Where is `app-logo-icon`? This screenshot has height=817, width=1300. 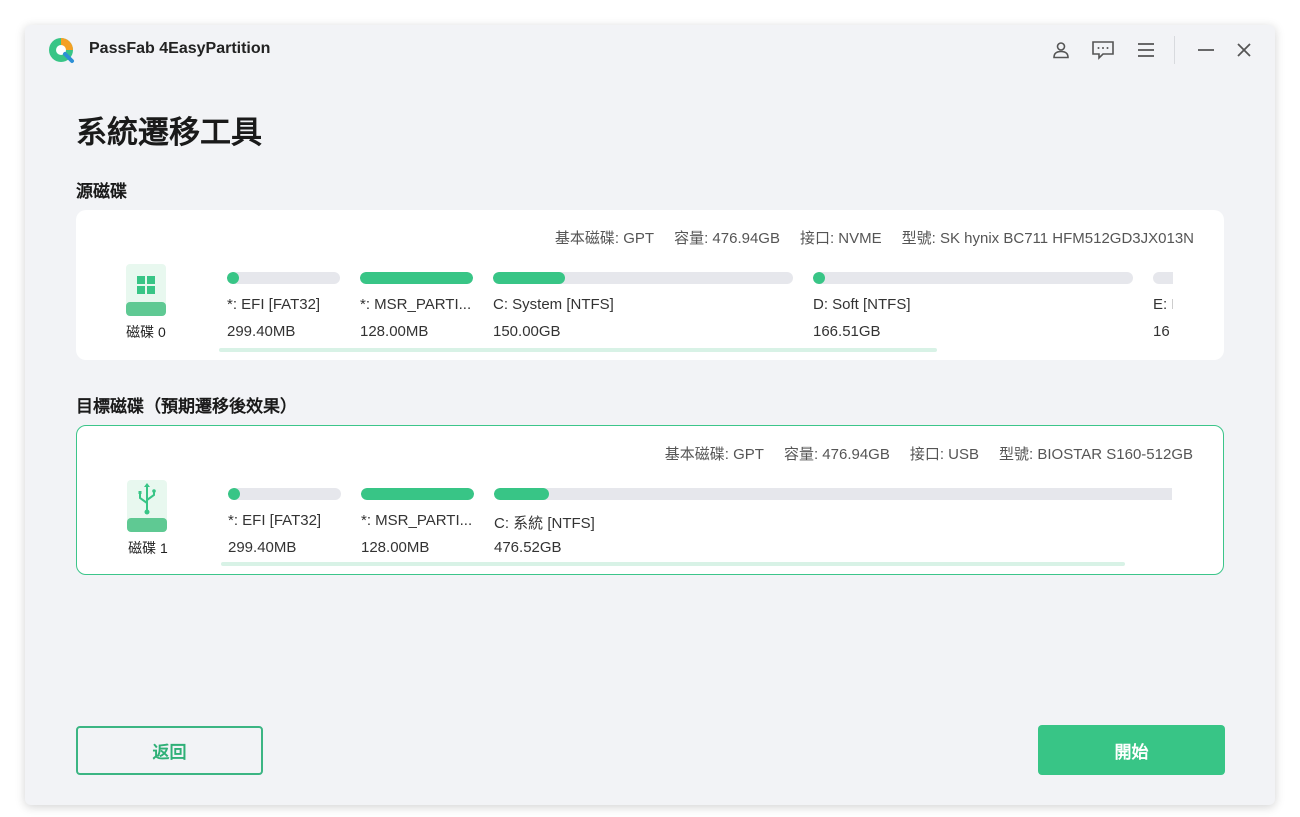
app-logo-icon is located at coordinates (61, 50).